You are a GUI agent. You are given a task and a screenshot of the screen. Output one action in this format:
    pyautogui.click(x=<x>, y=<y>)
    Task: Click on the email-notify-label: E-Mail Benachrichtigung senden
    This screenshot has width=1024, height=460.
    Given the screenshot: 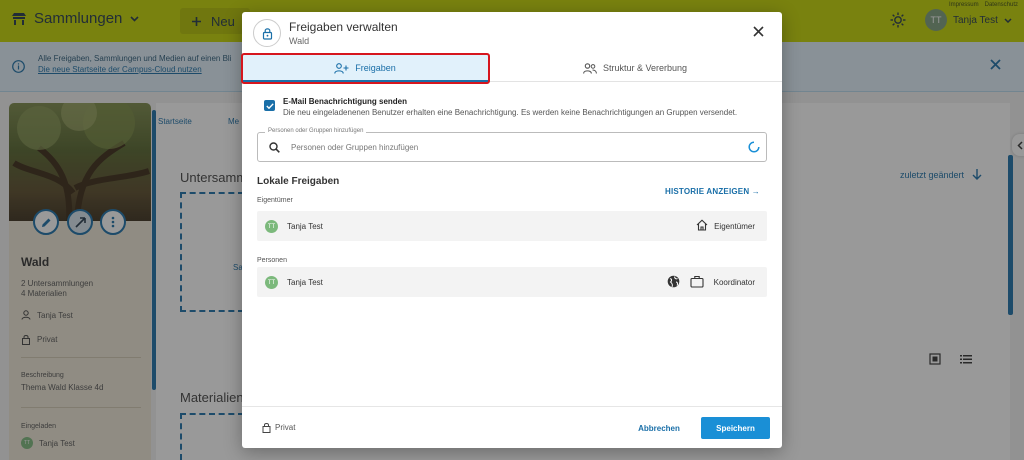 What is the action you would take?
    pyautogui.click(x=345, y=101)
    